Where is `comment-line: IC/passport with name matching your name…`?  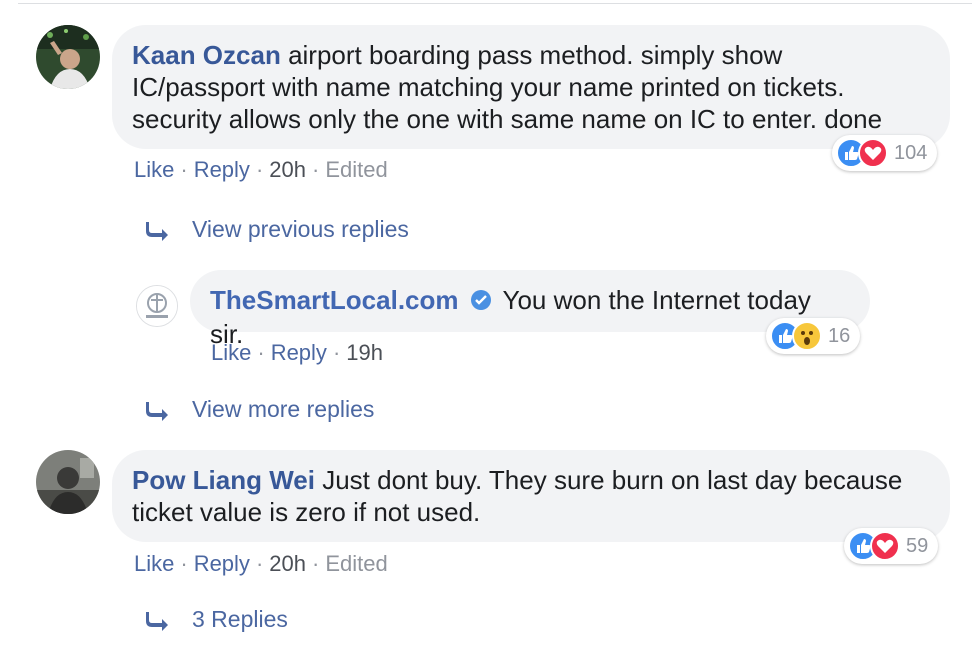
comment-line: IC/passport with name matching your name… is located at coordinates (488, 87).